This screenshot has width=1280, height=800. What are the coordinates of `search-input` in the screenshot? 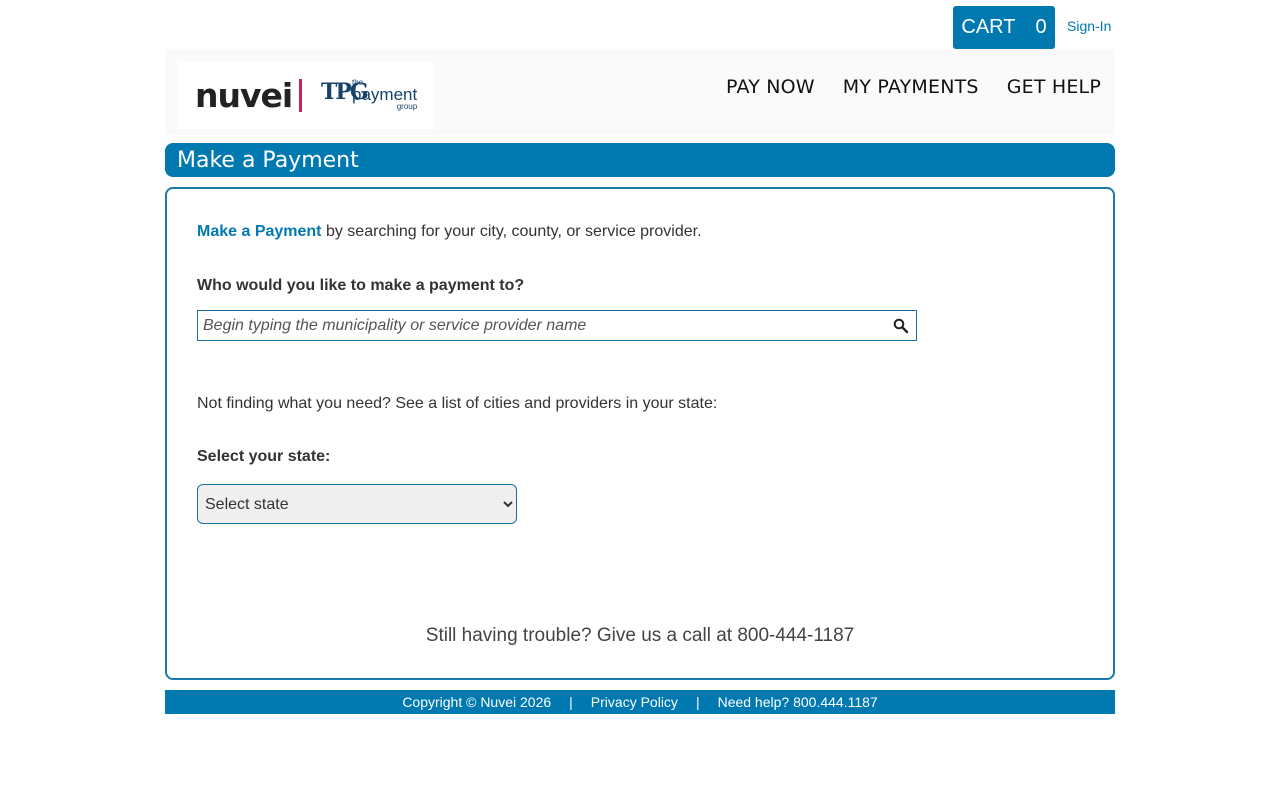 It's located at (557, 325).